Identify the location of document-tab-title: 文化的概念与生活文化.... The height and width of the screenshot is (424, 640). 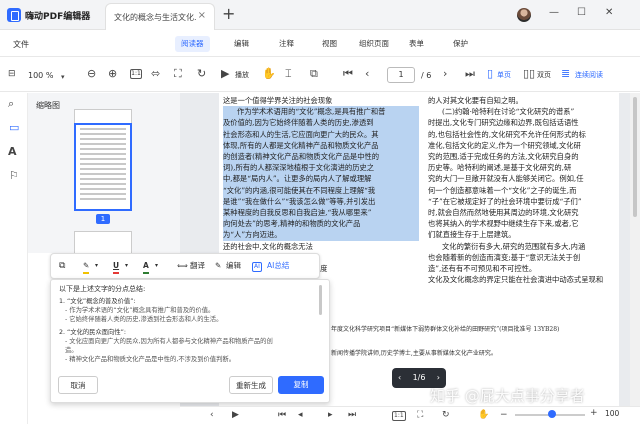
(155, 17).